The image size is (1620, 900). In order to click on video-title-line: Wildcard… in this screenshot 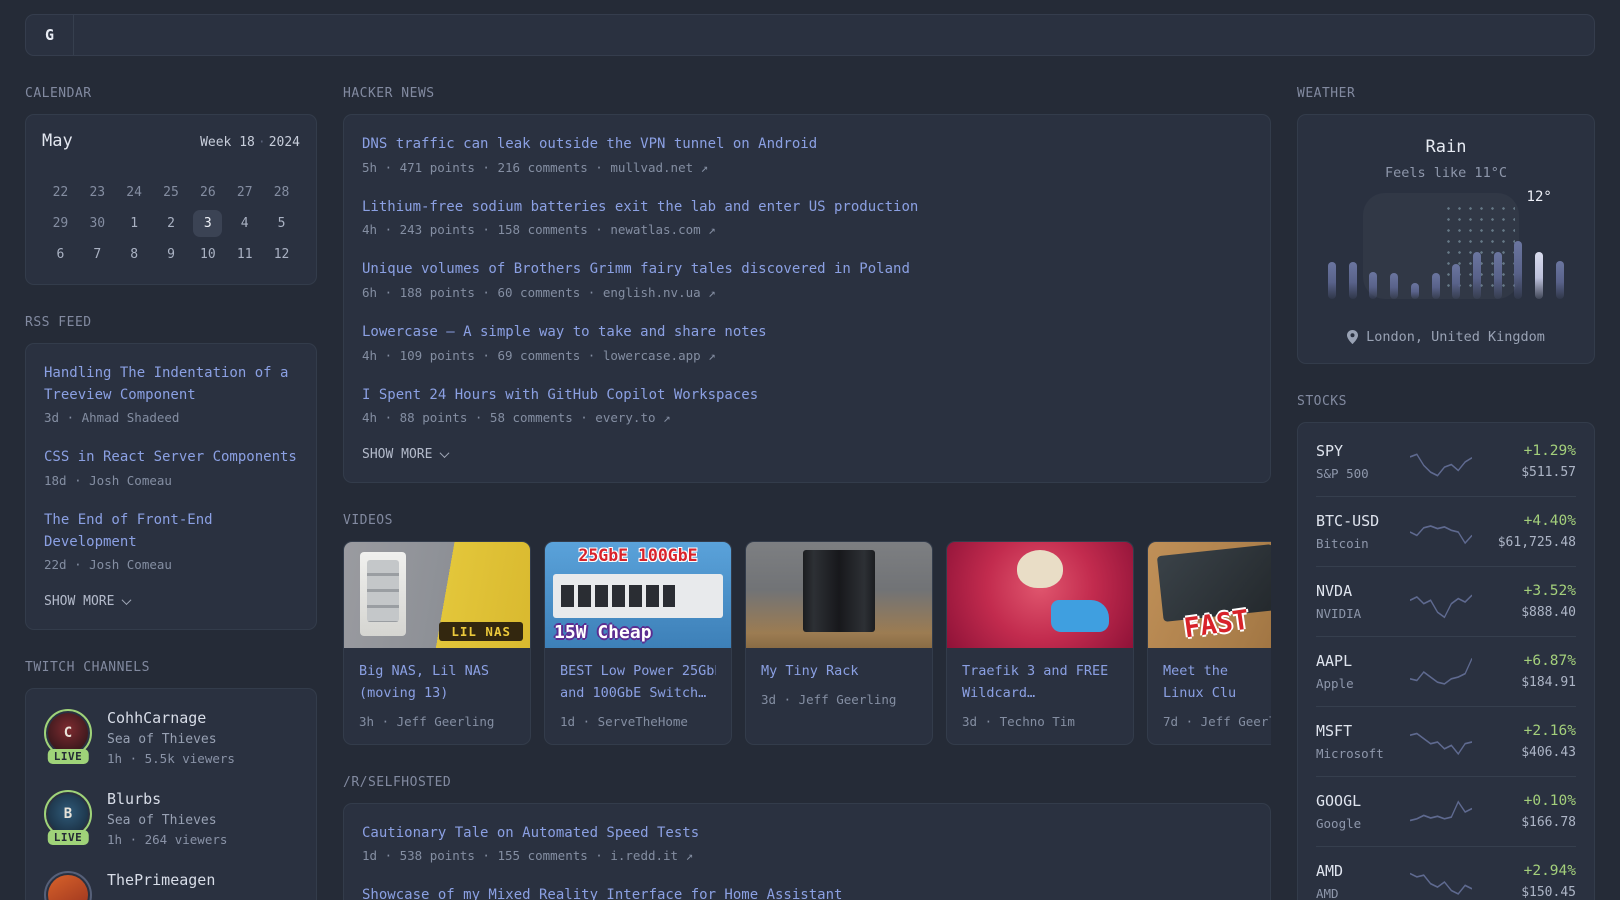, I will do `click(1040, 694)`.